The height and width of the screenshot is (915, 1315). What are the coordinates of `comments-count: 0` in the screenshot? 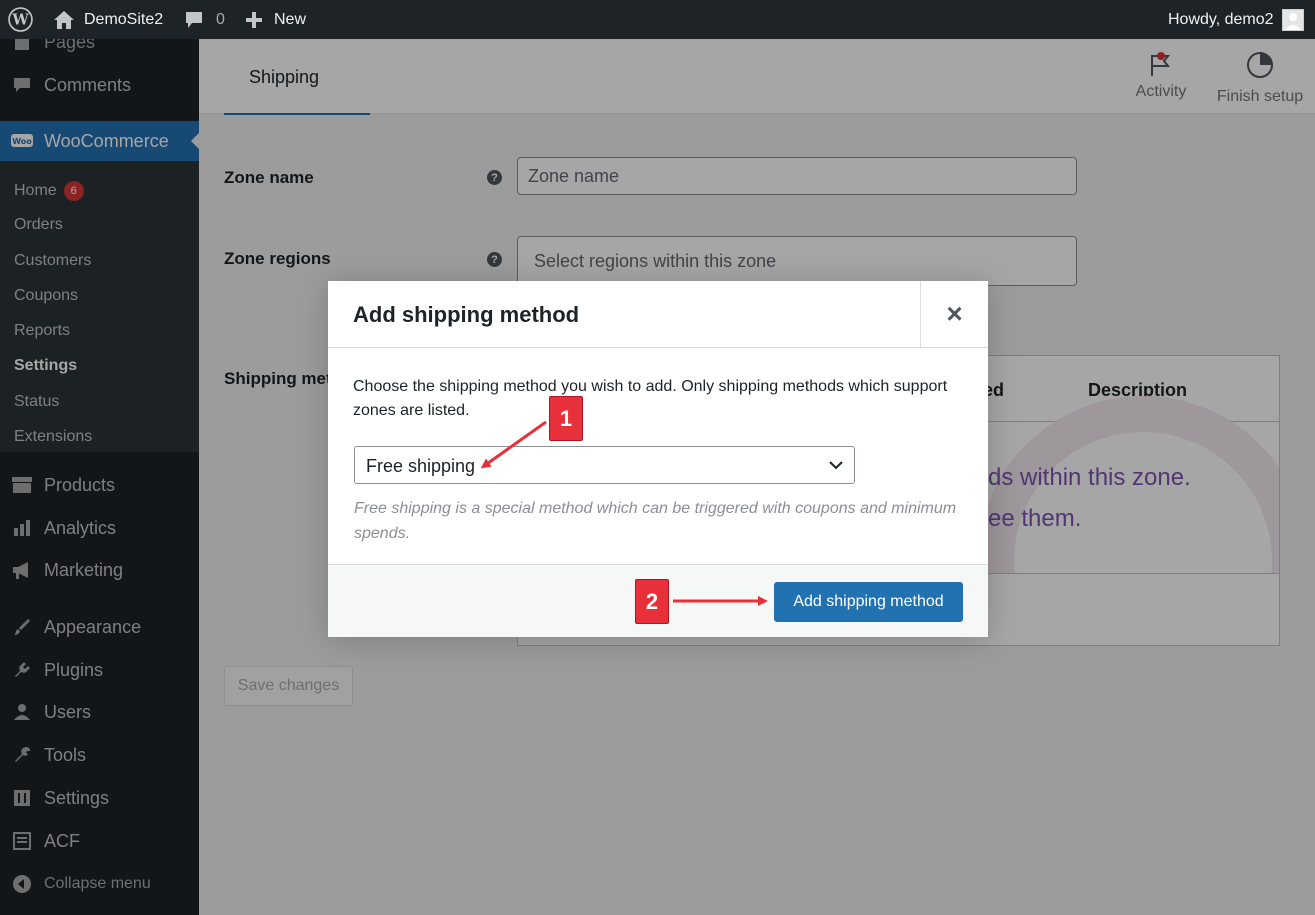 It's located at (220, 19).